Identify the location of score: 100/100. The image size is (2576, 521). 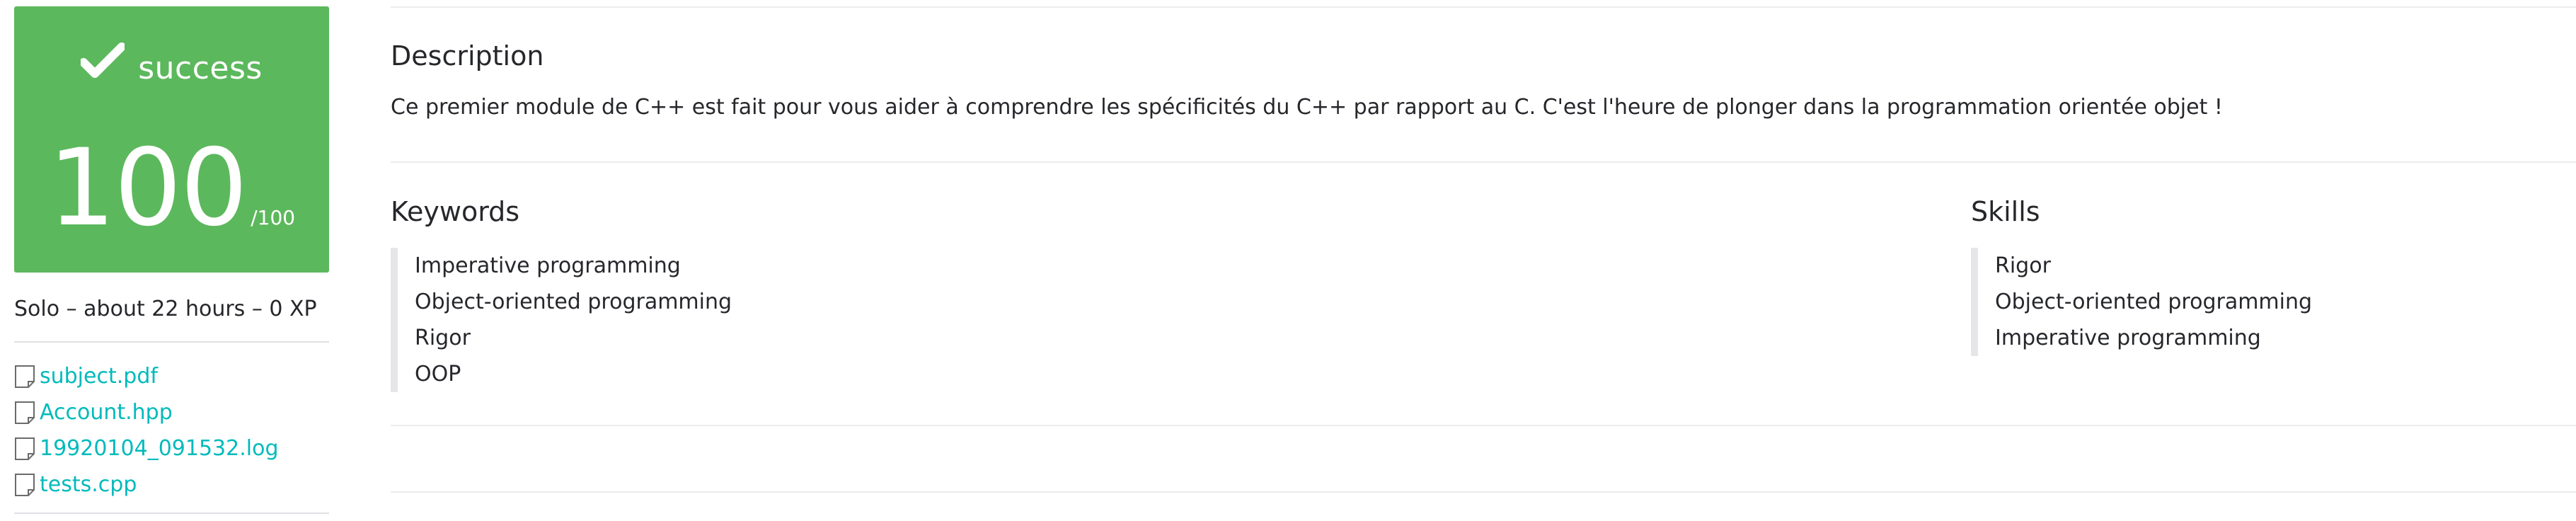
(172, 188).